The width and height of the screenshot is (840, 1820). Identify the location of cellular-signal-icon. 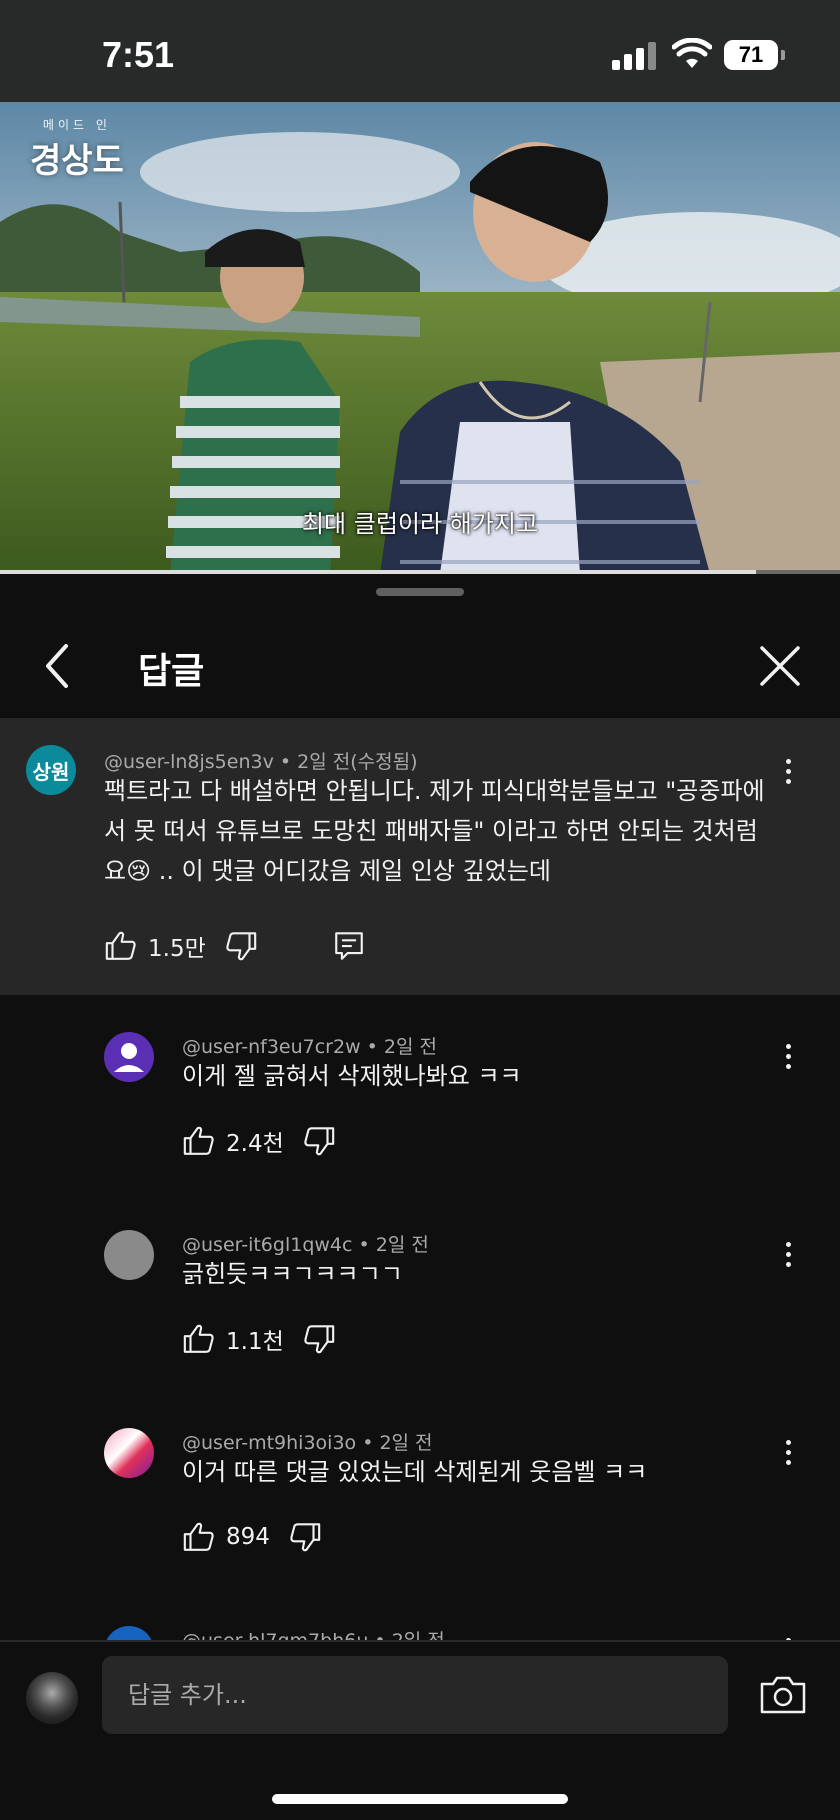
(634, 56).